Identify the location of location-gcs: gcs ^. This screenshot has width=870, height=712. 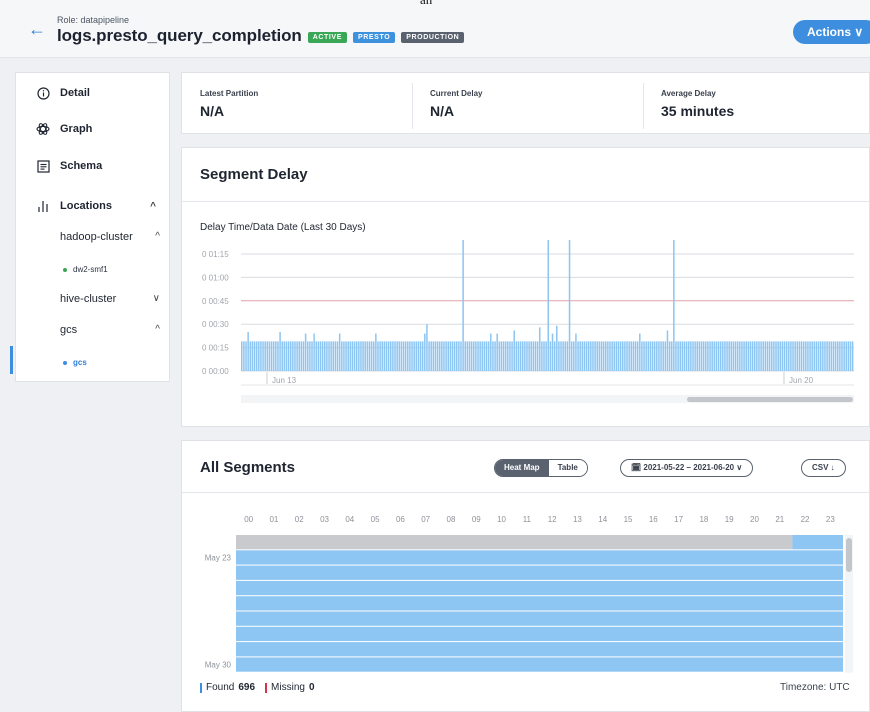
(110, 330).